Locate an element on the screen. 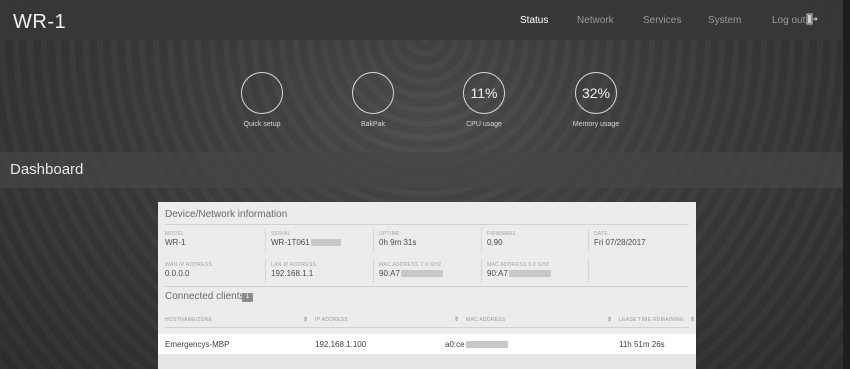 This screenshot has height=369, width=850. model-field: MODEL WR-1 is located at coordinates (175, 239).